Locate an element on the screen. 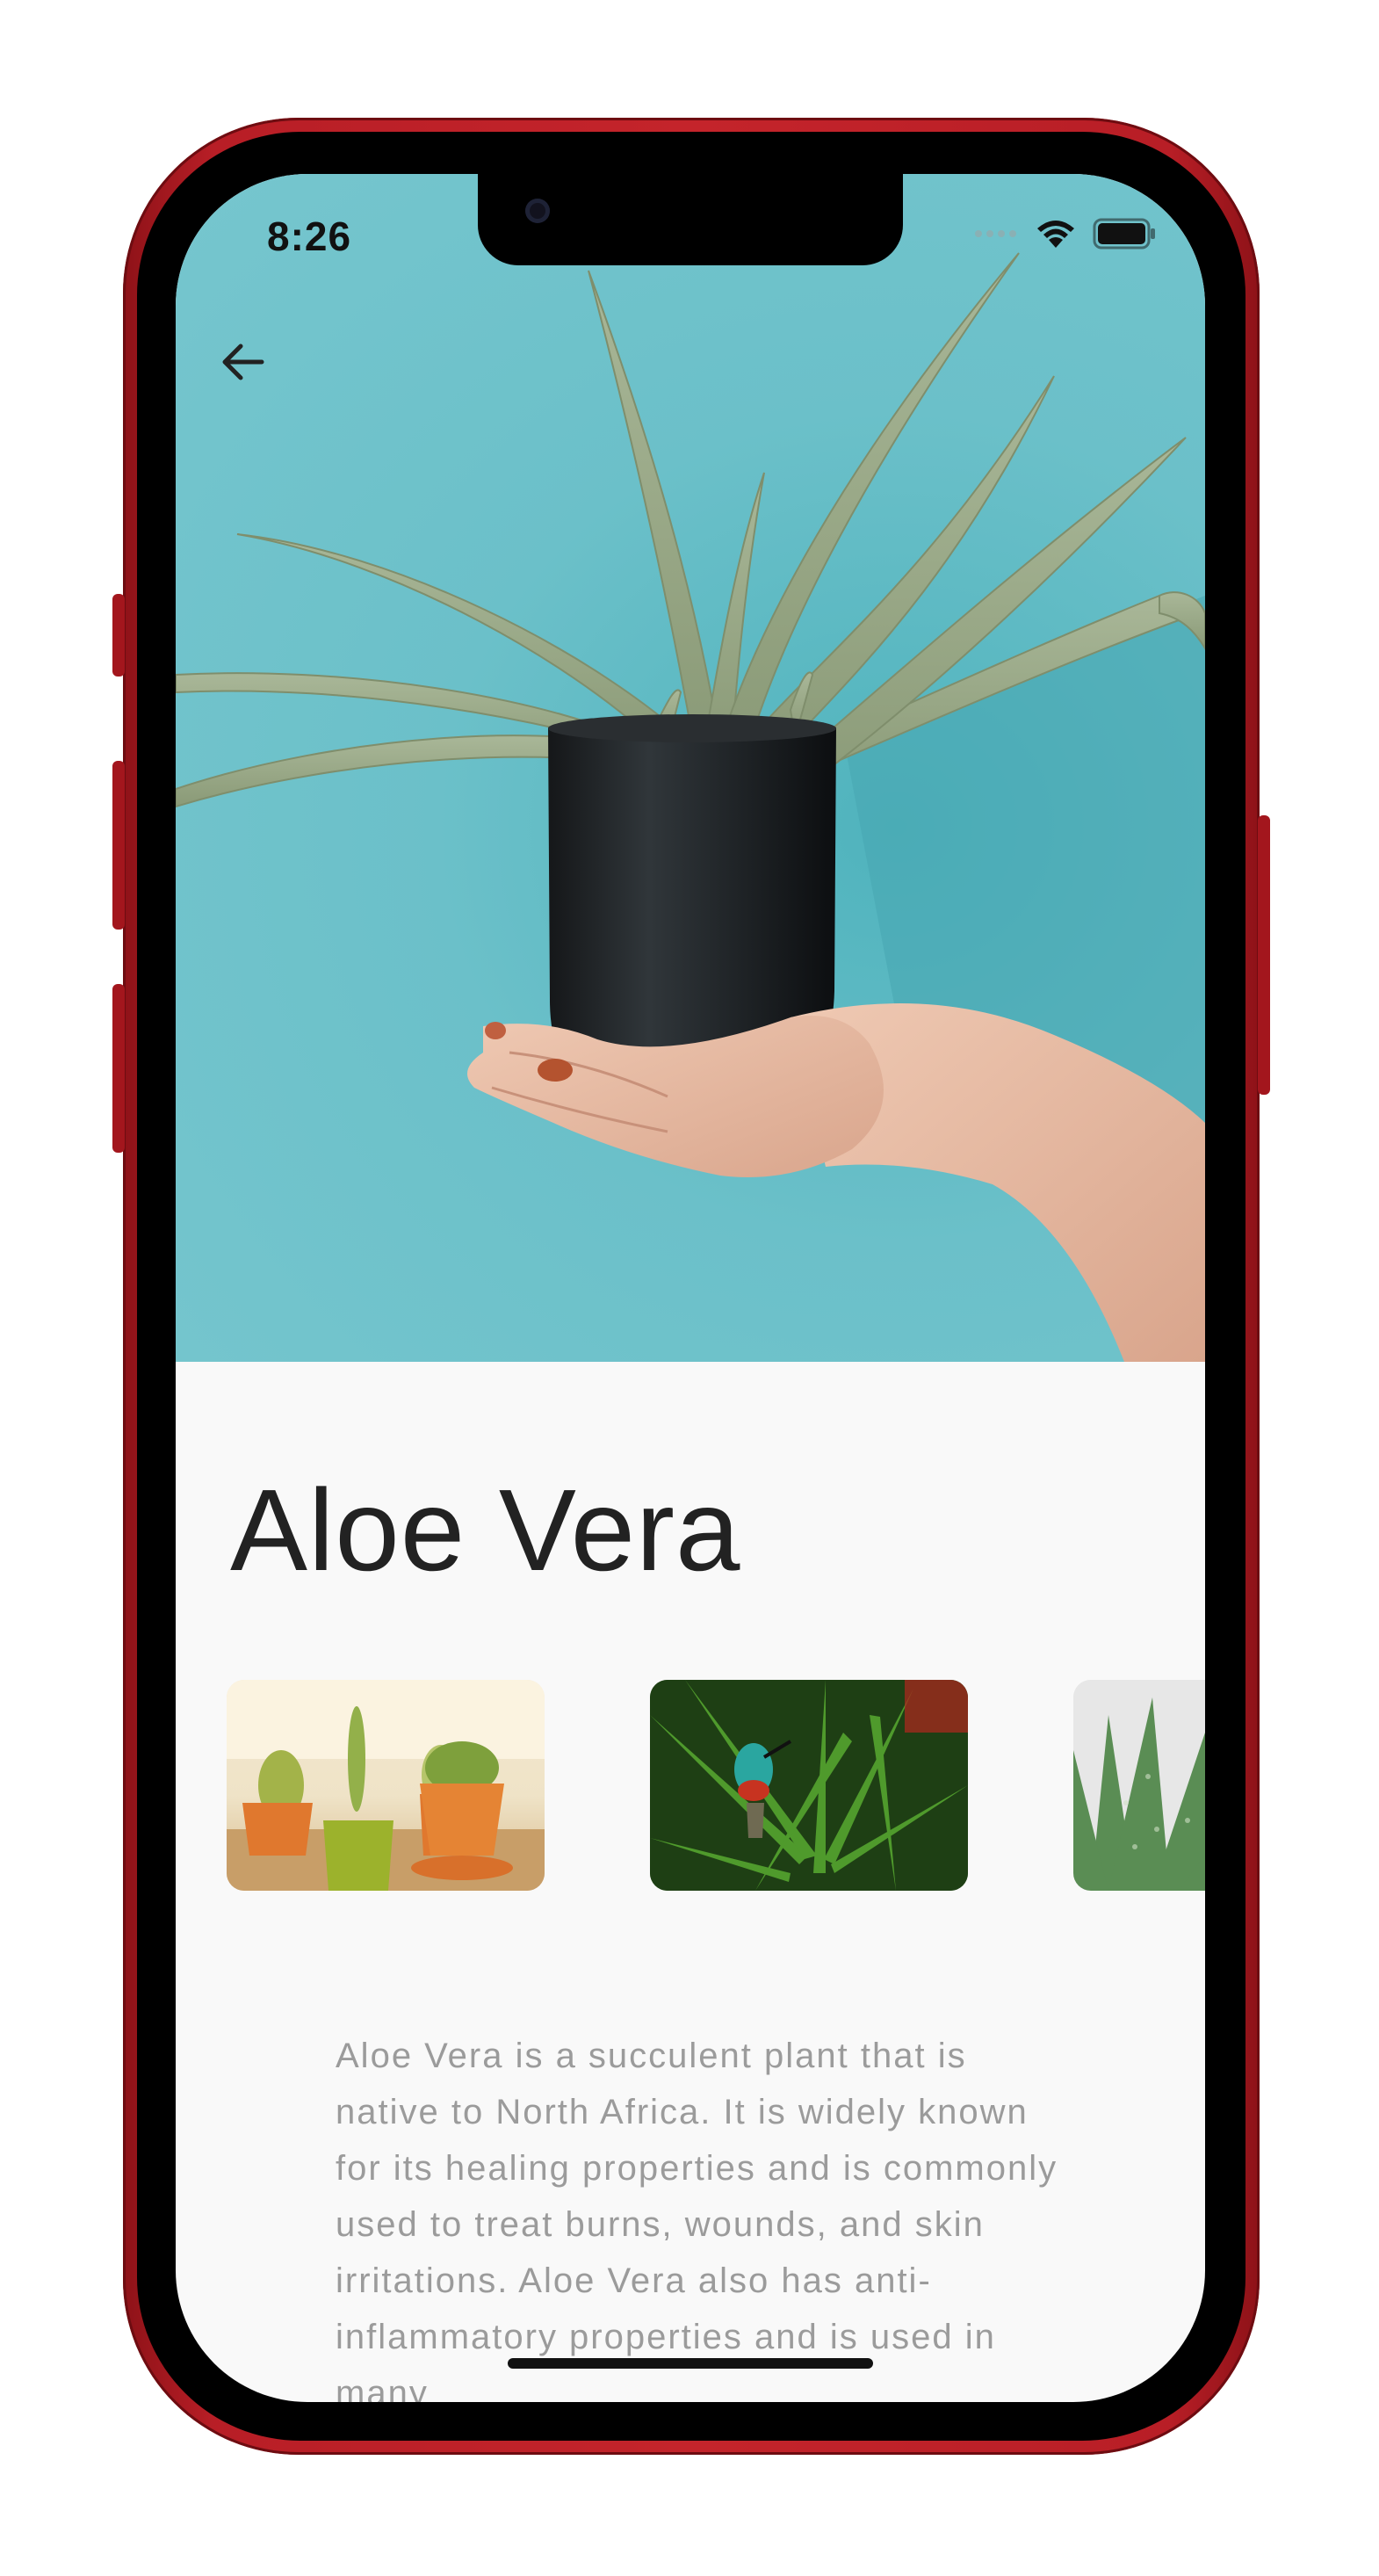  status-icons is located at coordinates (1064, 234).